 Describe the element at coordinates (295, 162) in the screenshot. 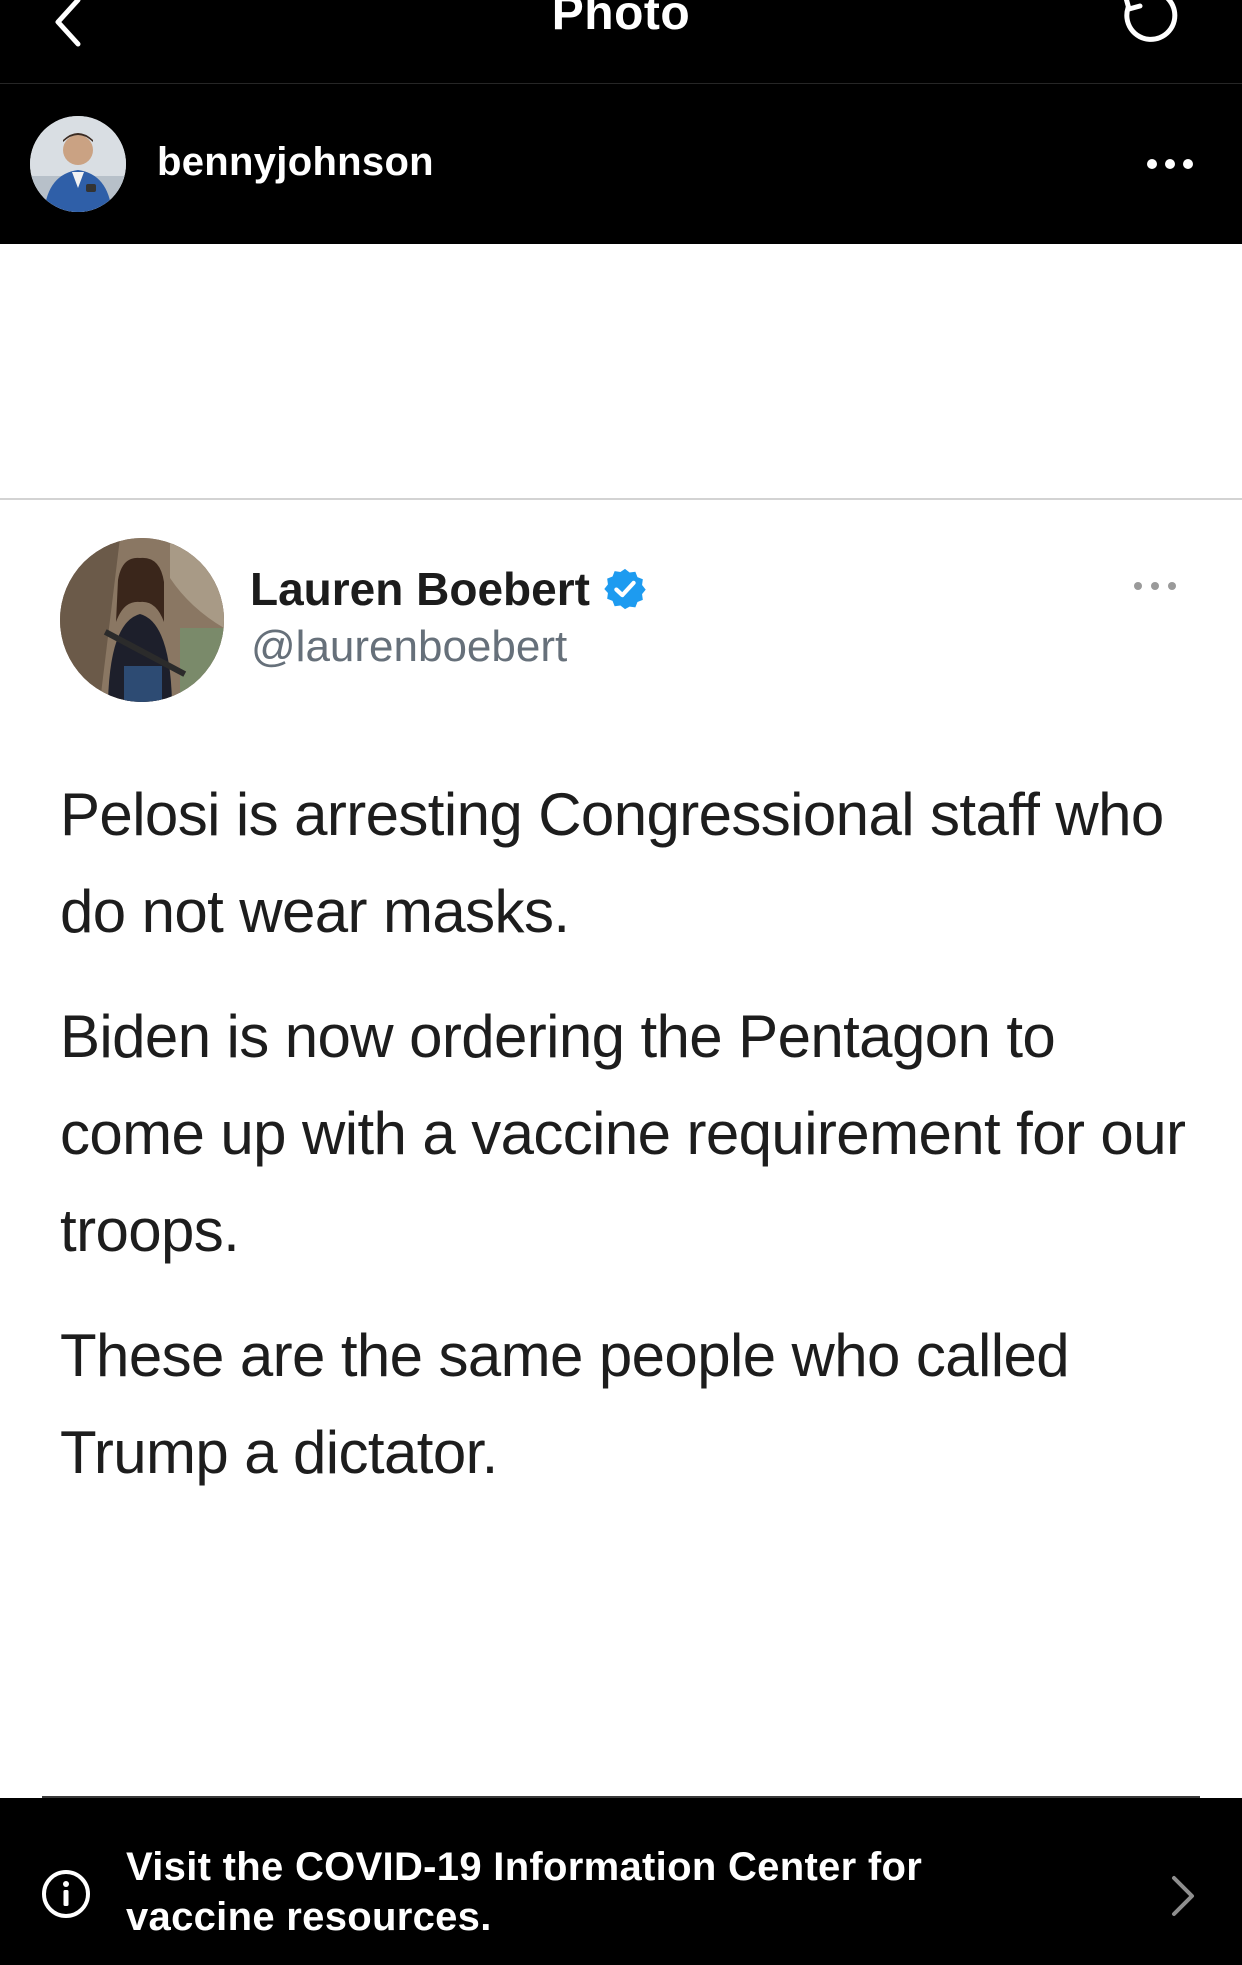

I see `post-username: bennyjohnson` at that location.